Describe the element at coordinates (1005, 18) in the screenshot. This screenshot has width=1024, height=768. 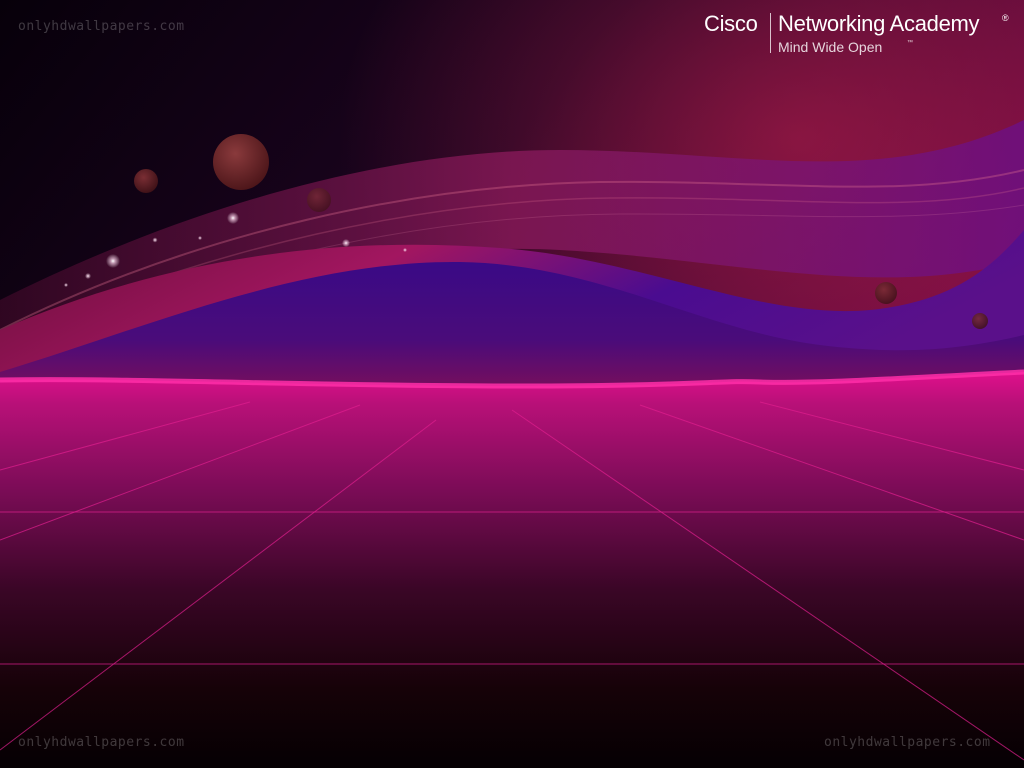
I see `registered-mark: ®` at that location.